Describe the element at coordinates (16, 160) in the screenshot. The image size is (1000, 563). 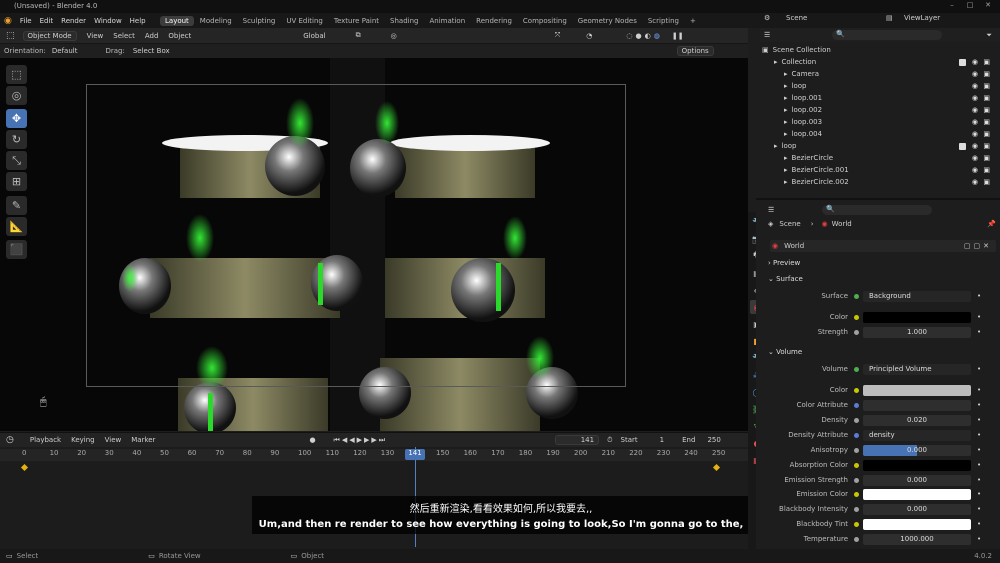
I see `scale-tool-icon: ⤡` at that location.